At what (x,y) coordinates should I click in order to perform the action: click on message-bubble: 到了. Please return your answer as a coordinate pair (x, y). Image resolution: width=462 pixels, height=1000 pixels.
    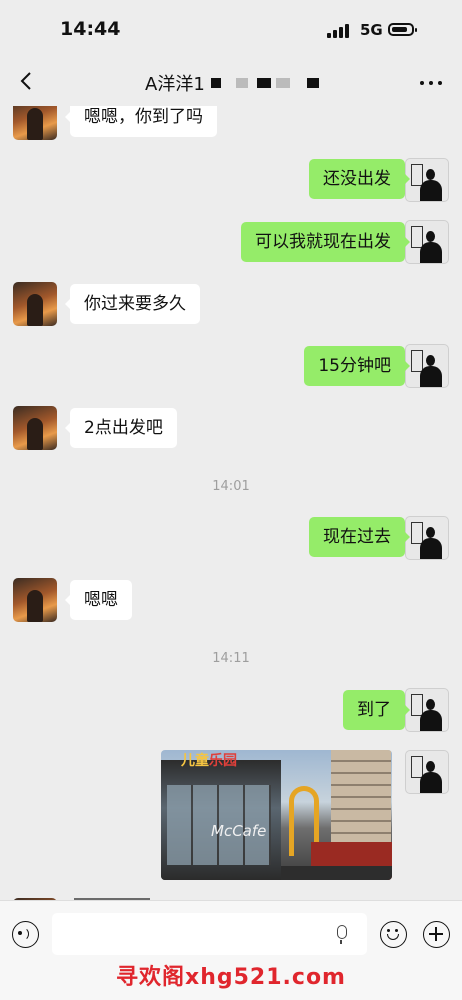
    Looking at the image, I should click on (376, 710).